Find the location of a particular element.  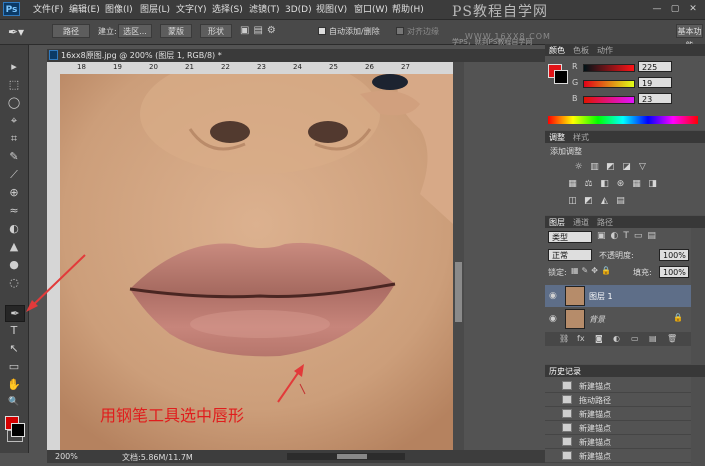

vertical-scrollbar is located at coordinates (458, 256).